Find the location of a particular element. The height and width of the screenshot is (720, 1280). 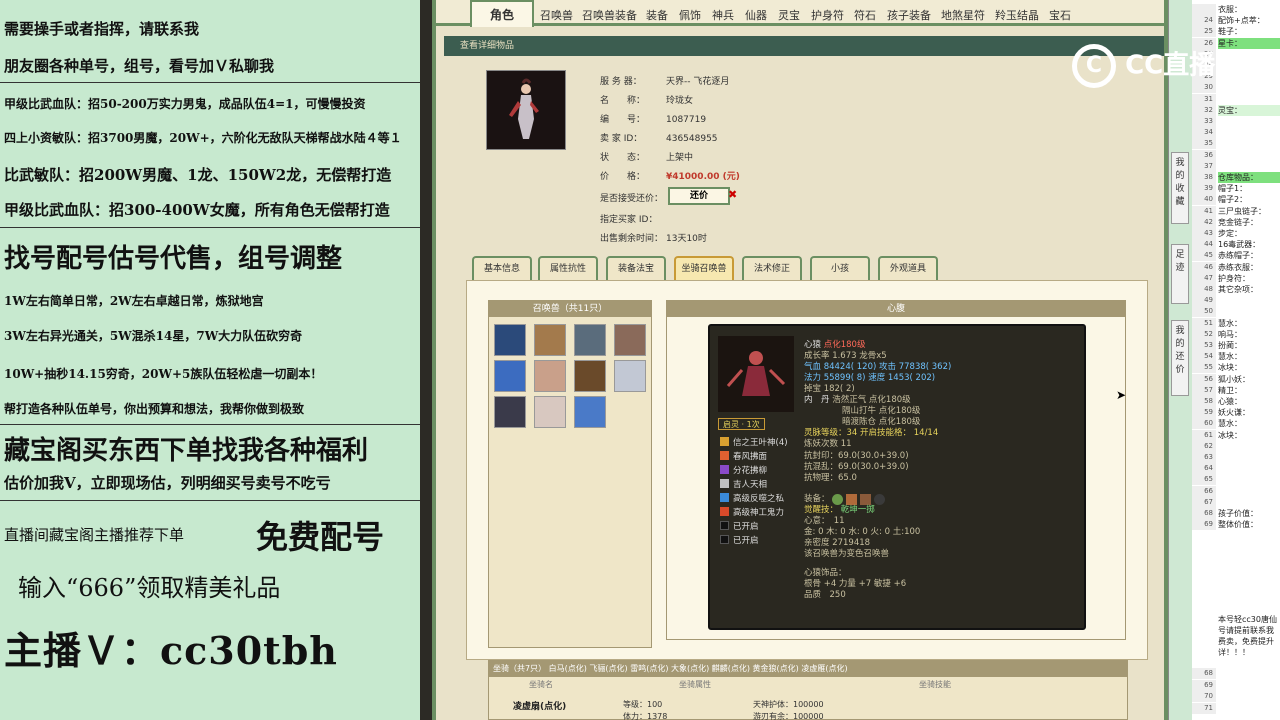

subtab-appearance: 外观道具 is located at coordinates (908, 268).